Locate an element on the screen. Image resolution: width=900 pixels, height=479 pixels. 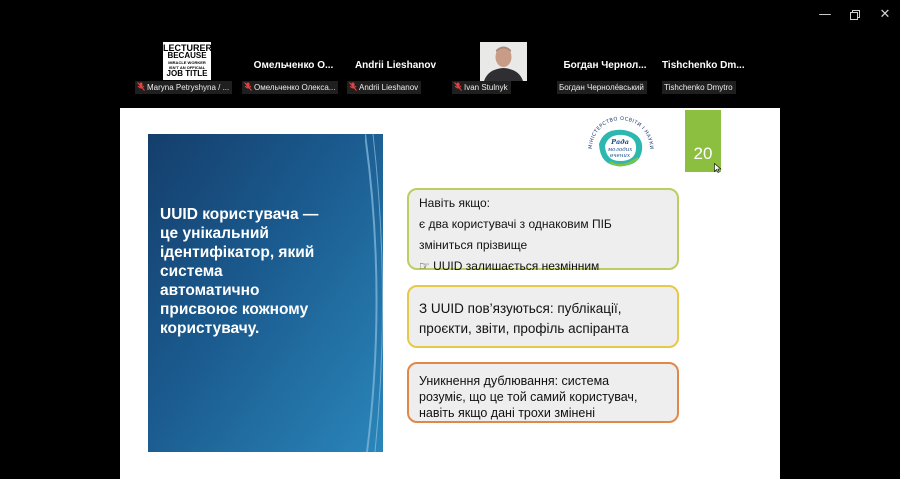
participant-tile: Богдан Чернол... Богдан Черноле́вський is located at coordinates (605, 69).